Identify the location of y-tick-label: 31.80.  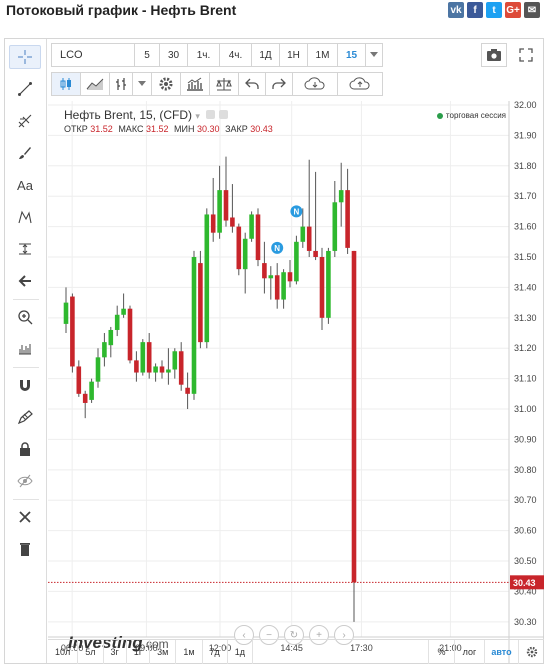
(525, 166).